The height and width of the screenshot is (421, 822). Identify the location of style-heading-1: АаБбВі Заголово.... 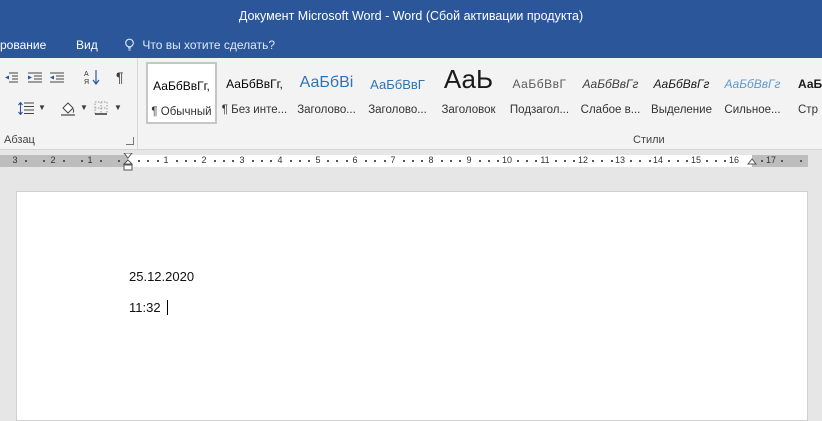
(326, 93).